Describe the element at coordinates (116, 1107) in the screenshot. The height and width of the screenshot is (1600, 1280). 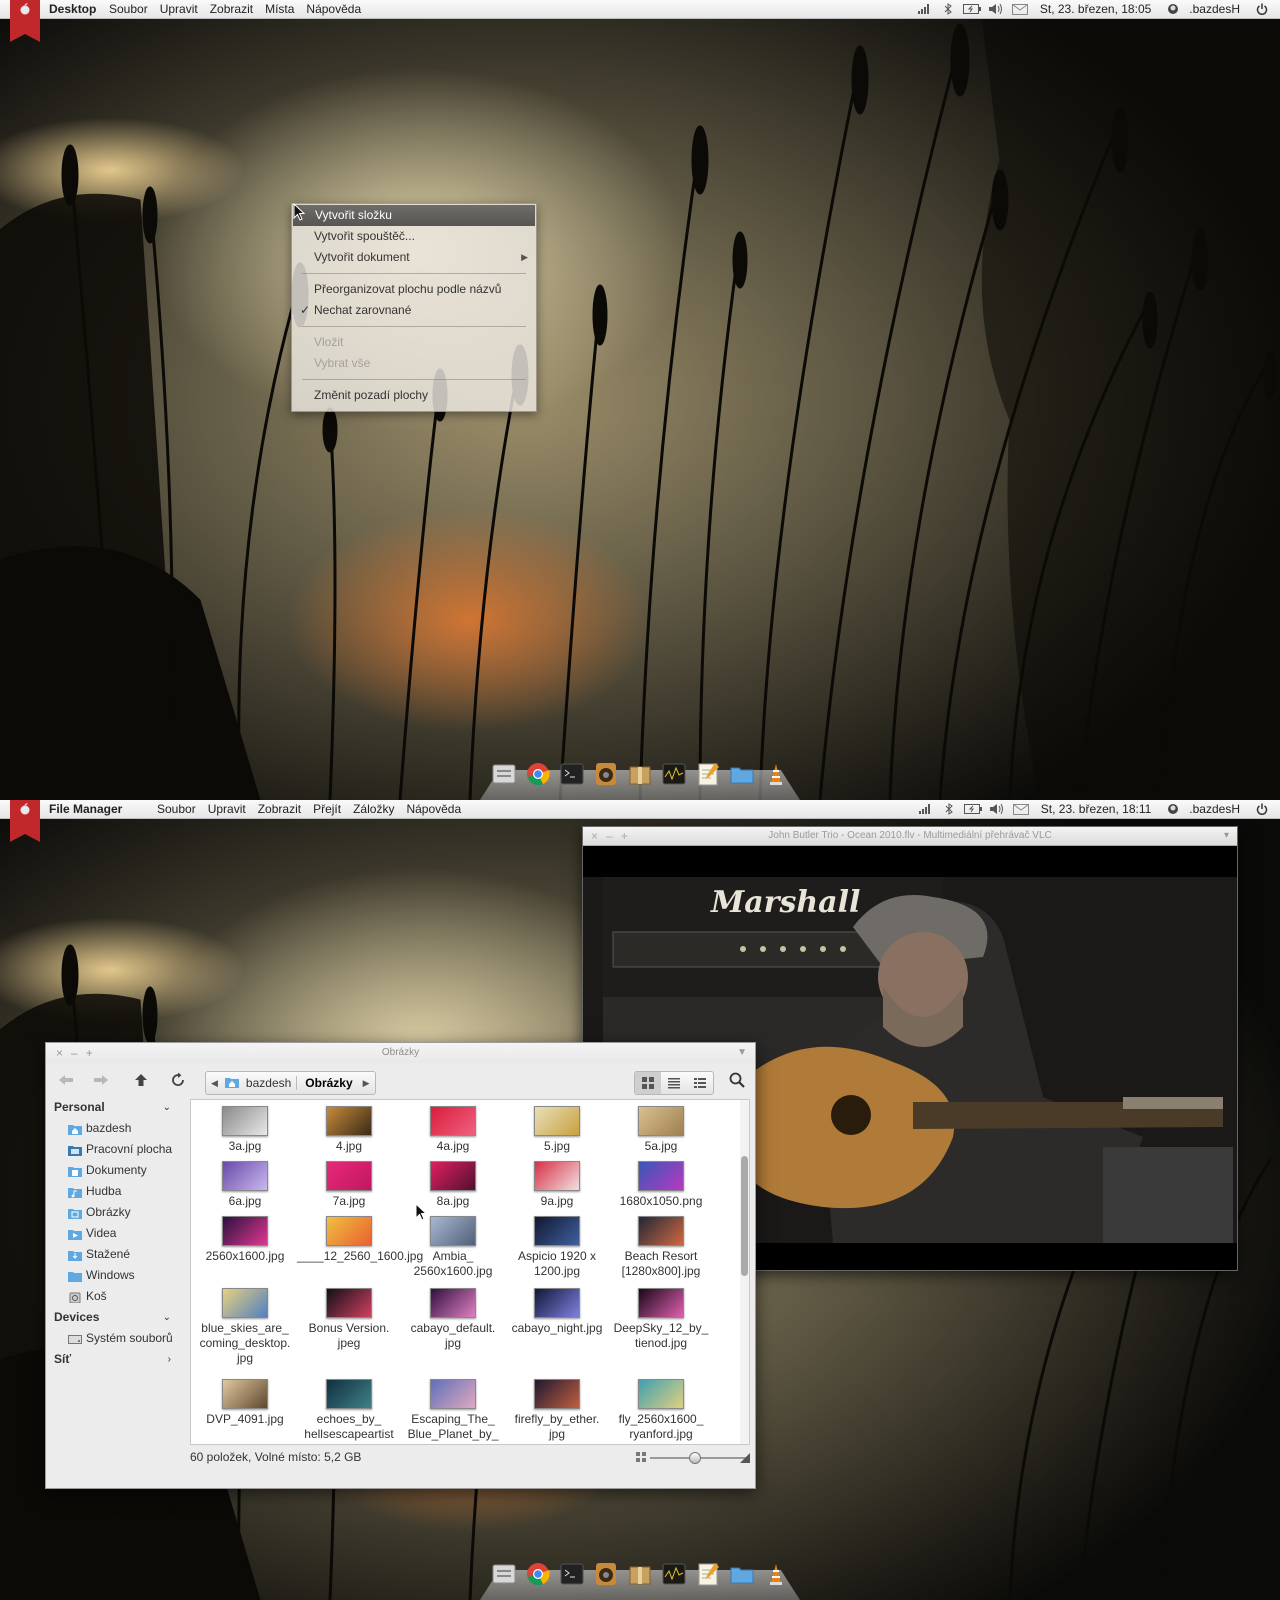
I see `sidebar-section-personal: Personal ⌄` at that location.